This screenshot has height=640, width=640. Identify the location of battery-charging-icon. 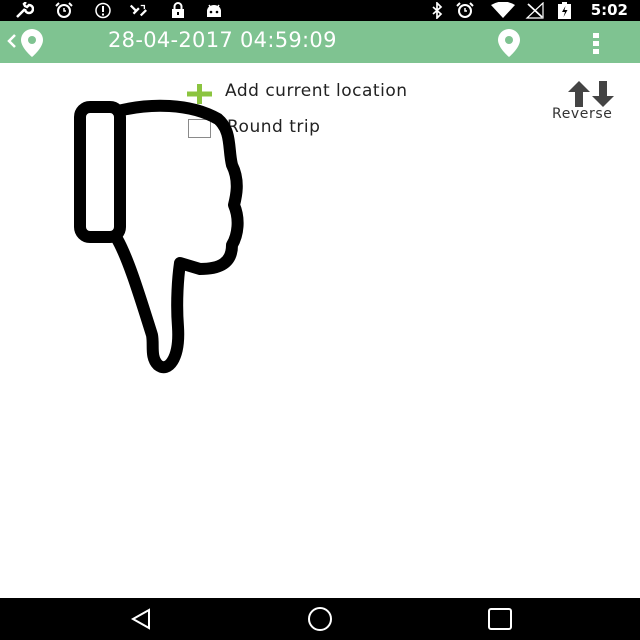
(564, 10).